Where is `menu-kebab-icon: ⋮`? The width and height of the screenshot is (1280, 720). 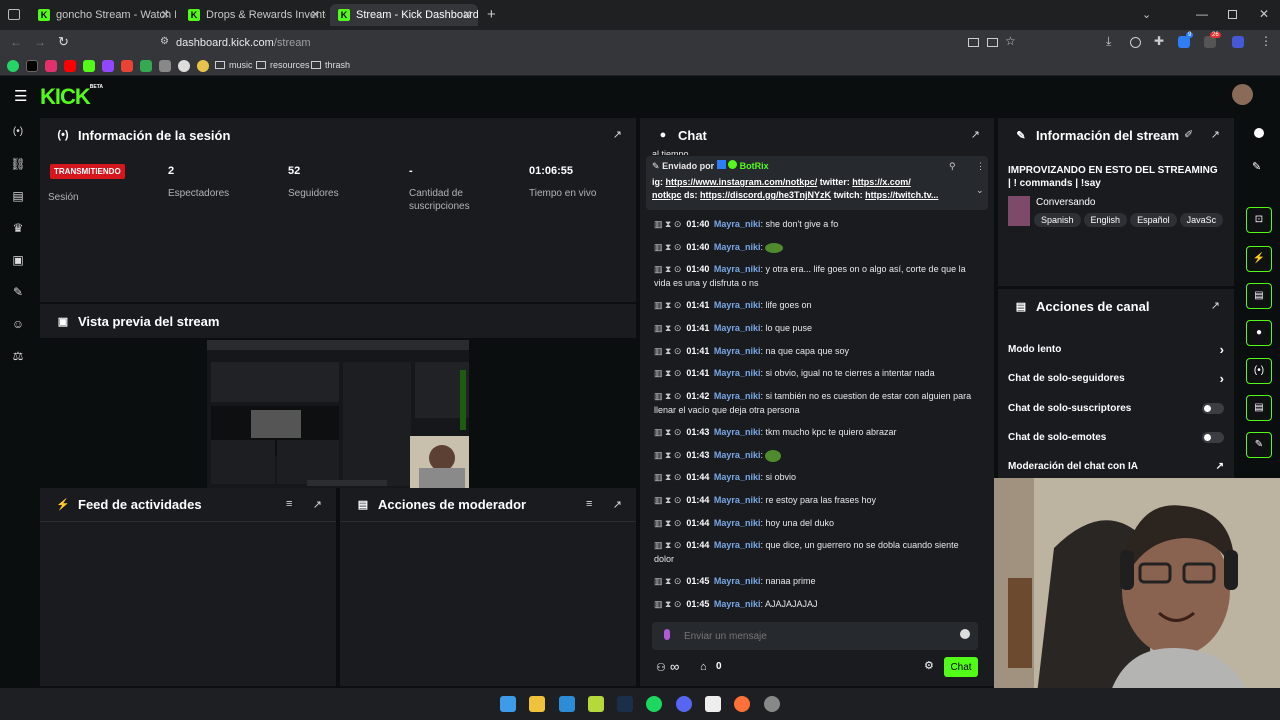 menu-kebab-icon: ⋮ is located at coordinates (1266, 41).